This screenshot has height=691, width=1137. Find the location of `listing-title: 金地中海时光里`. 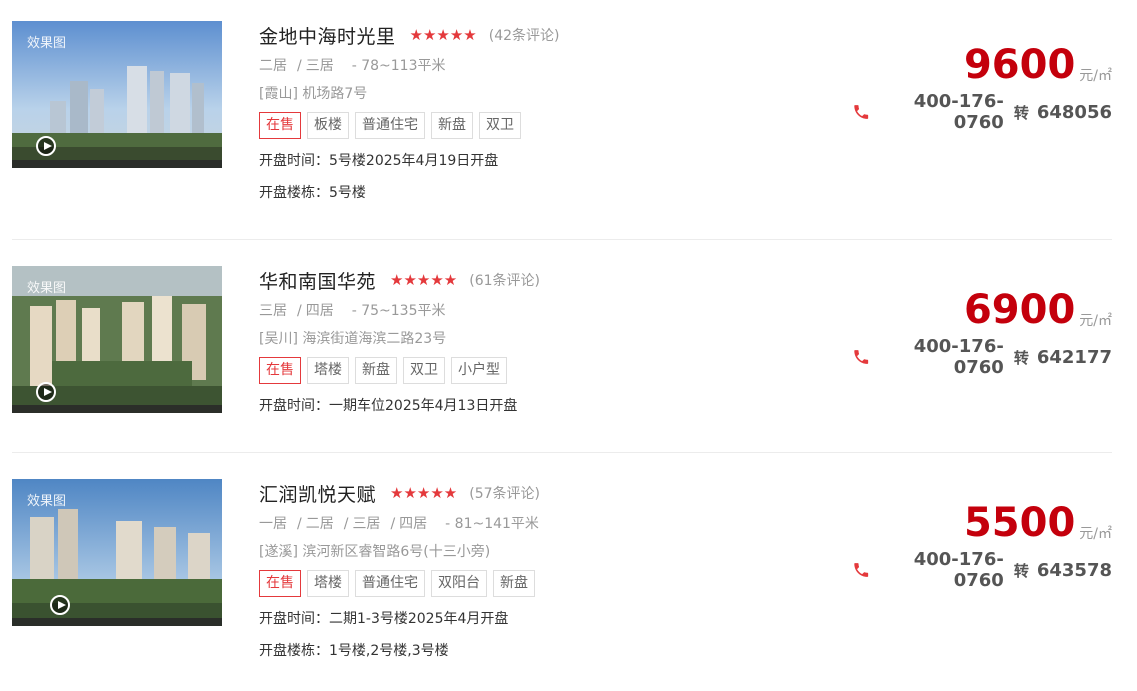

listing-title: 金地中海时光里 is located at coordinates (327, 35).